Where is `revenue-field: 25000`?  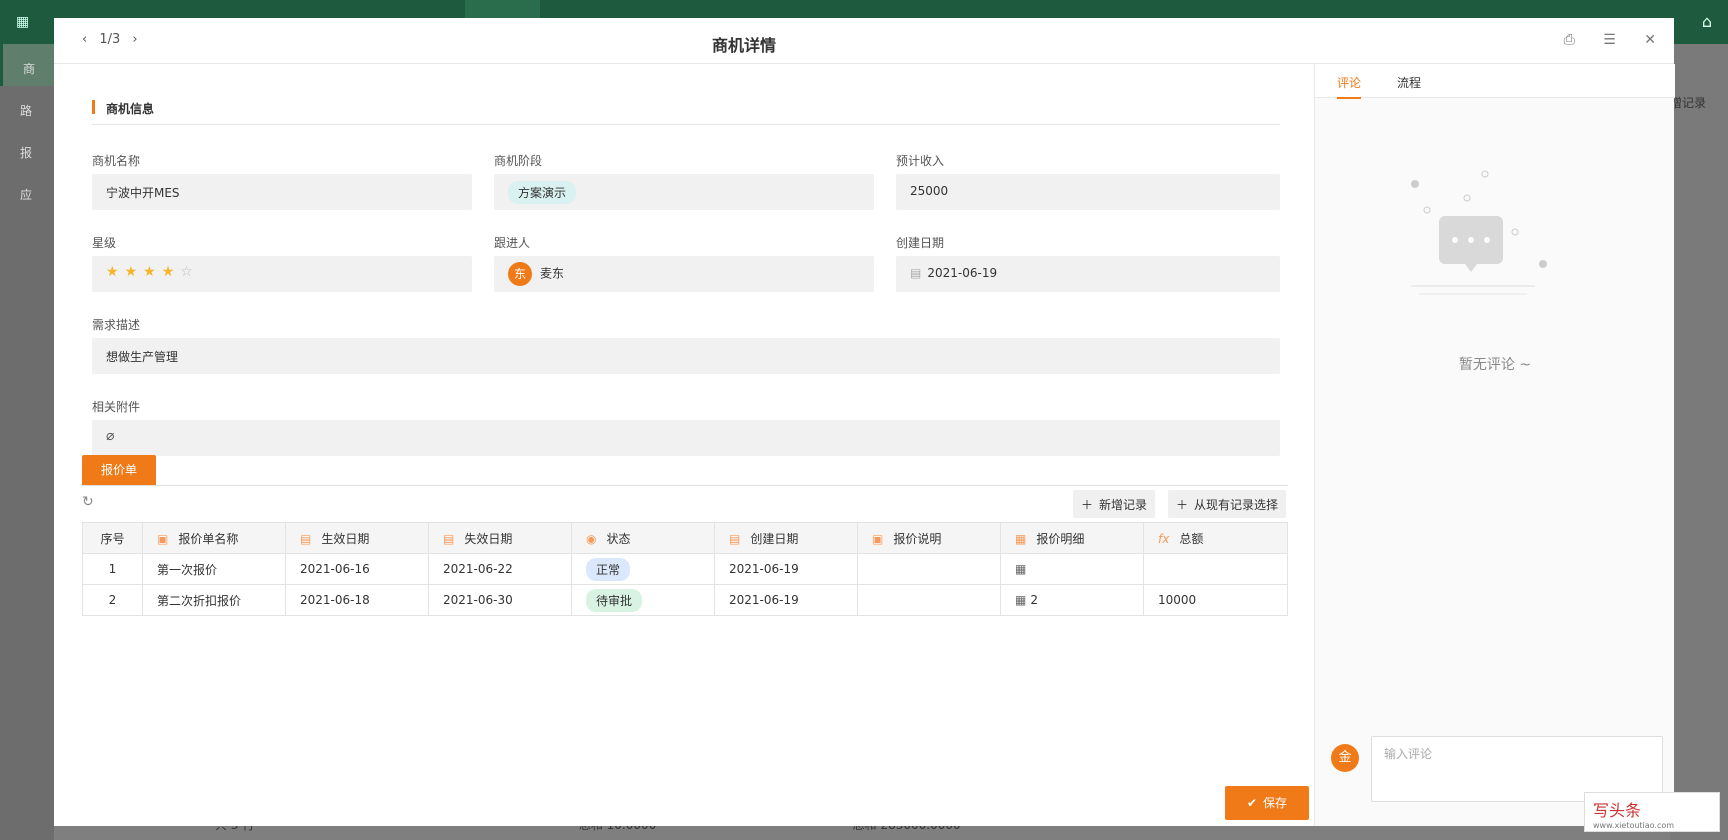
revenue-field: 25000 is located at coordinates (1088, 192).